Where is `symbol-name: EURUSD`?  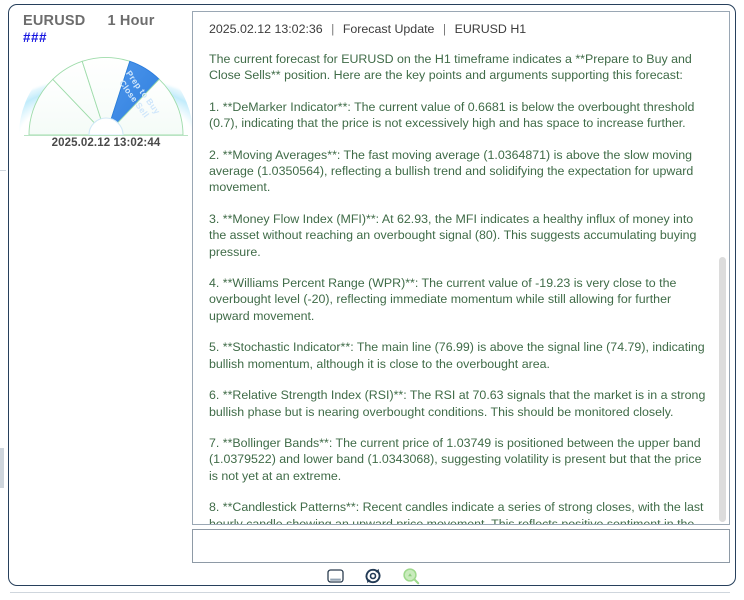
symbol-name: EURUSD is located at coordinates (54, 21).